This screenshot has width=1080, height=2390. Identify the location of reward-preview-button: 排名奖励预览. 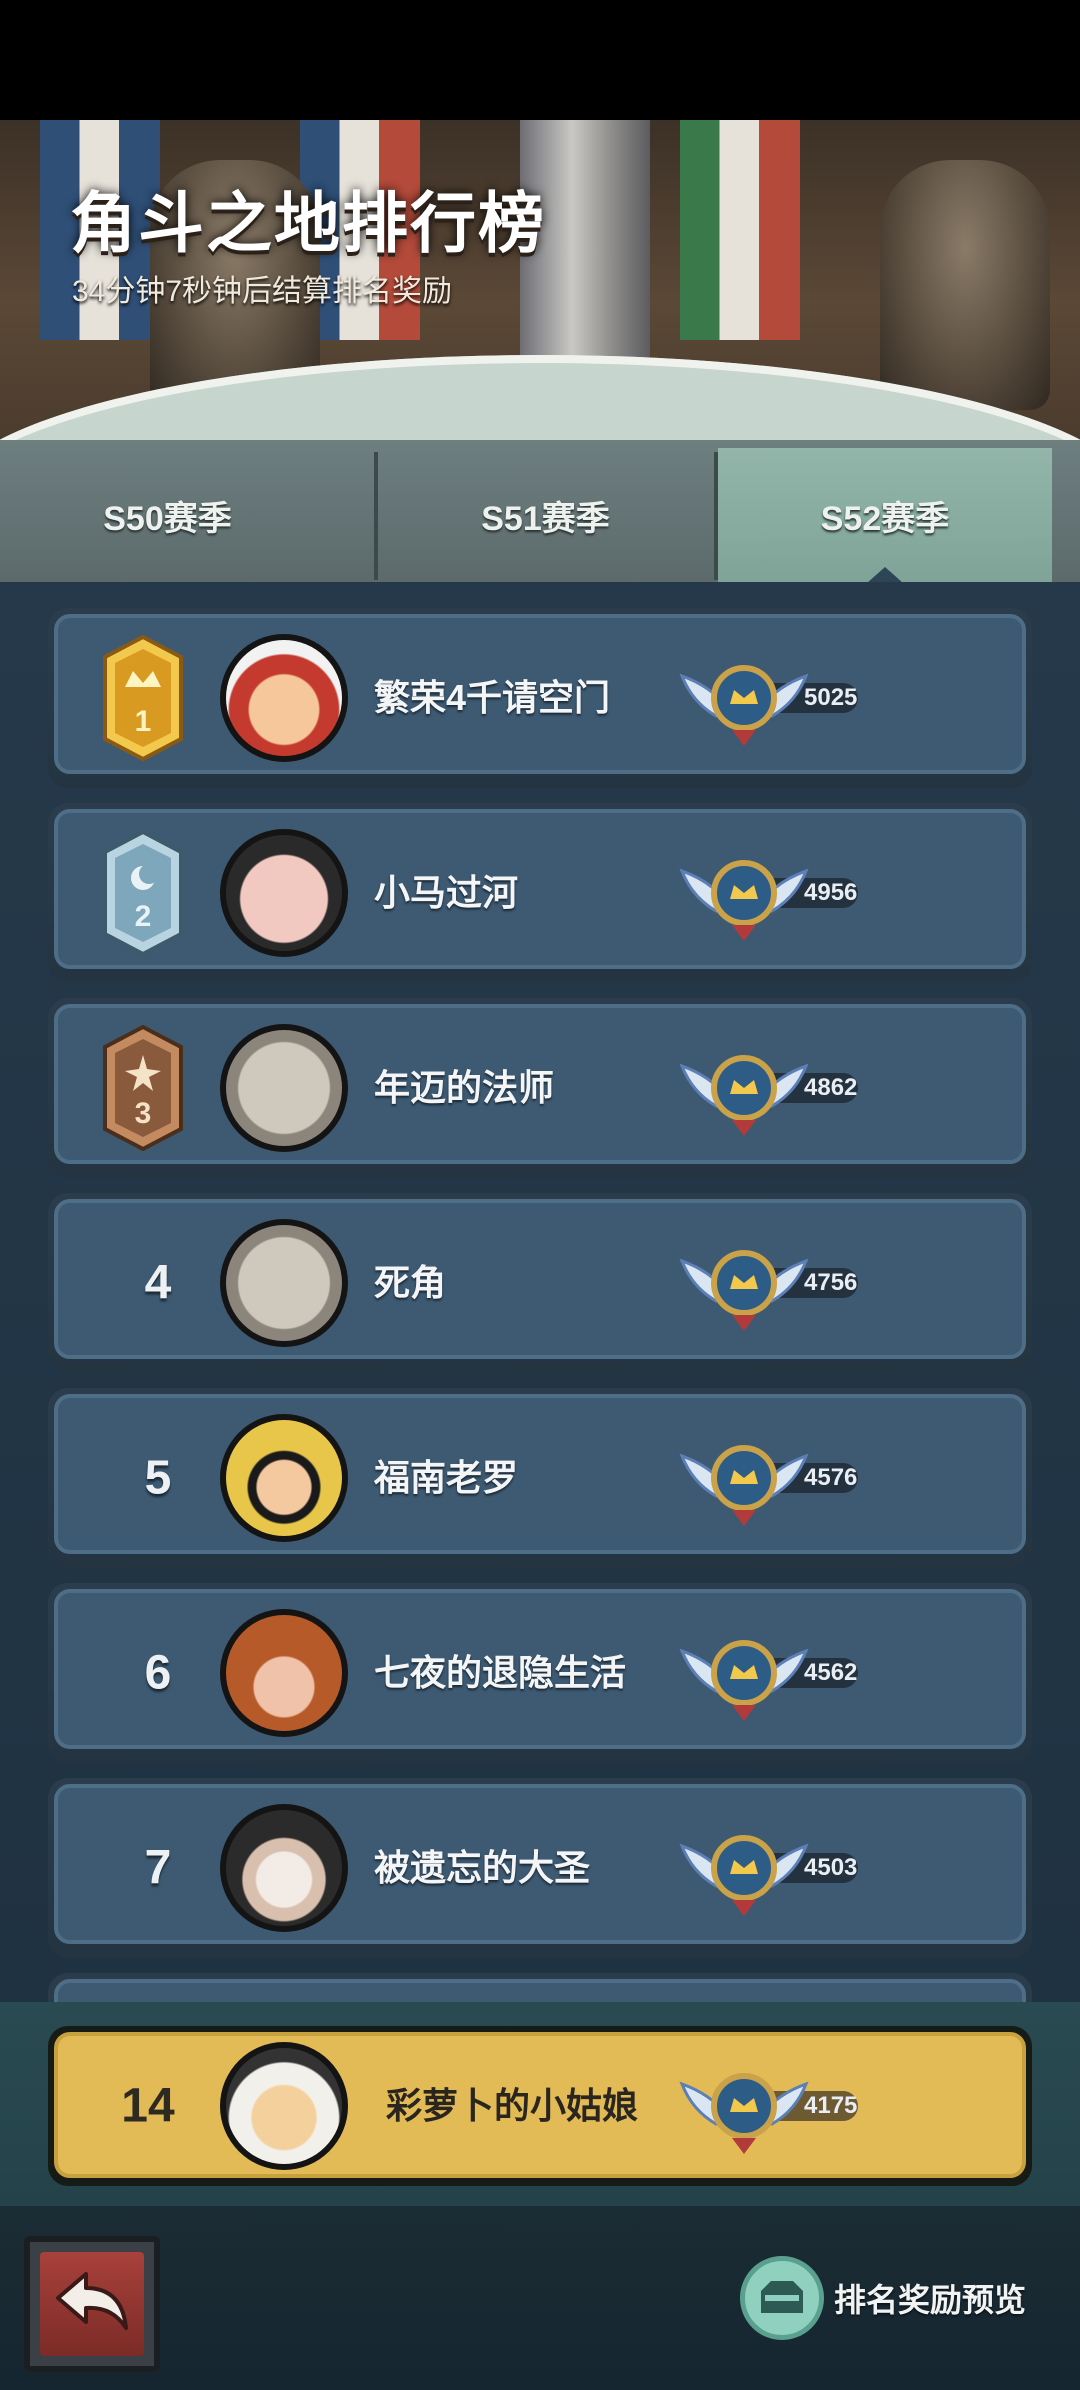
(905, 2298).